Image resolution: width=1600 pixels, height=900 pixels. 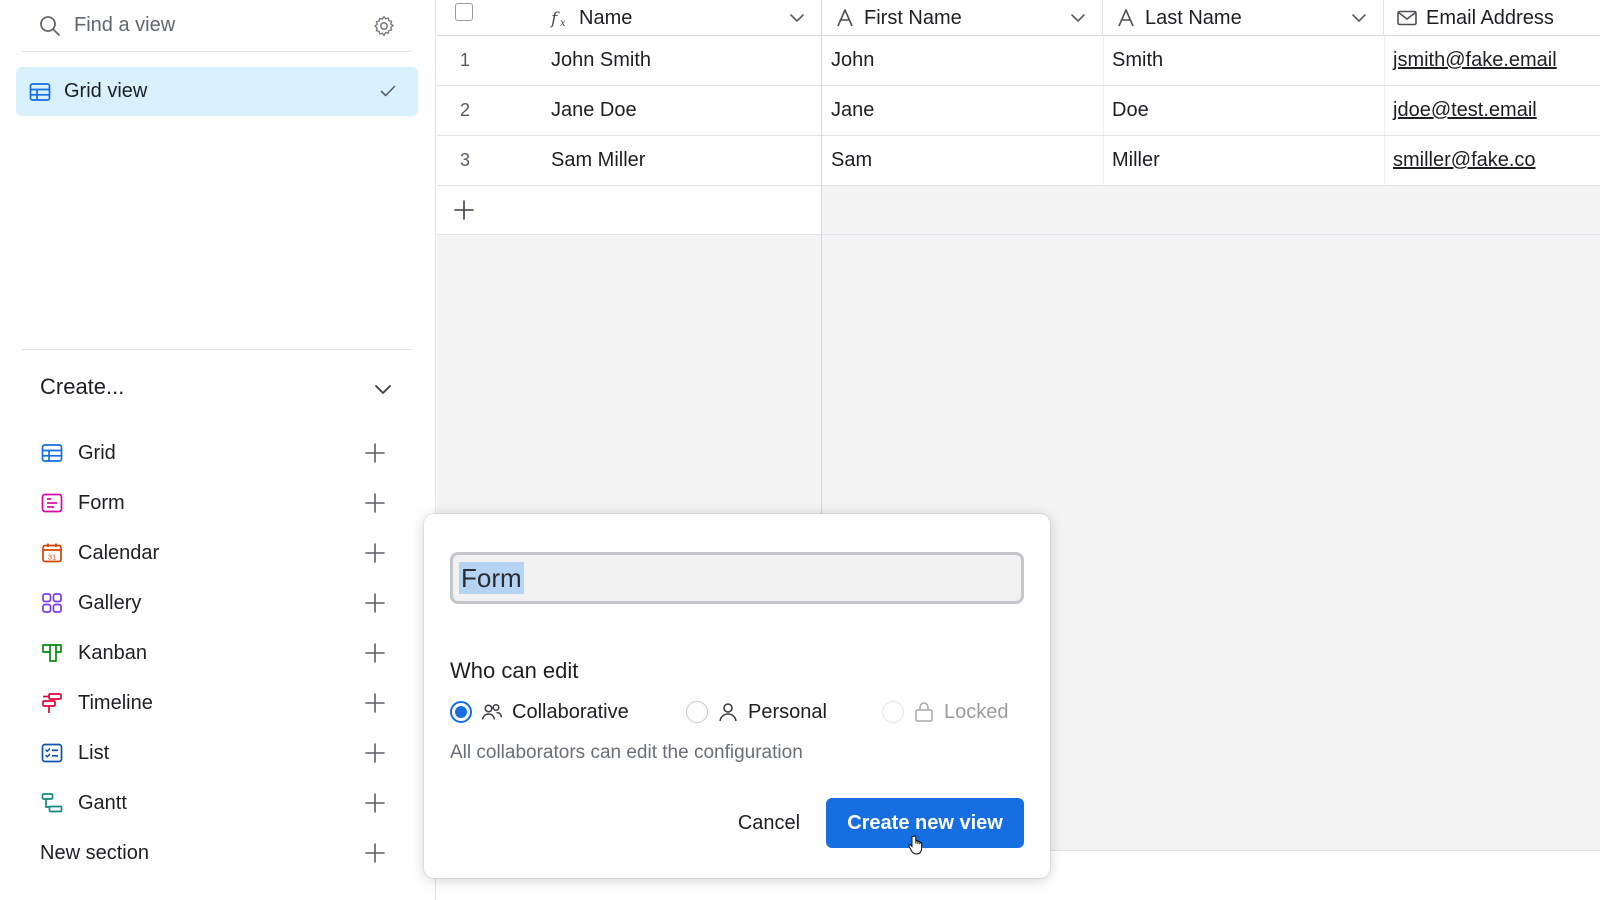 I want to click on column-label: Last Name, so click(x=1193, y=17).